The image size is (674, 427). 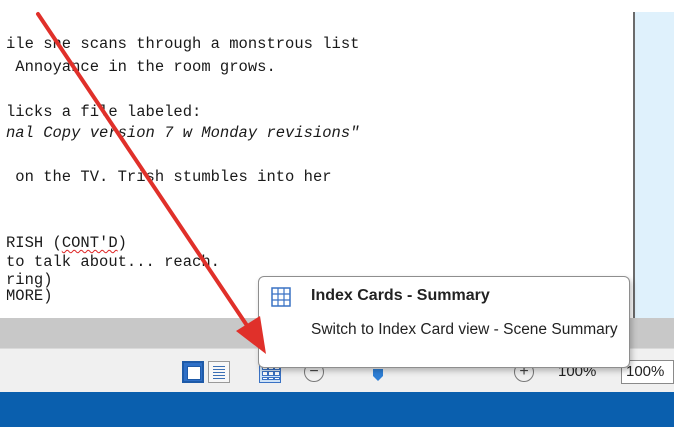 What do you see at coordinates (89, 243) in the screenshot?
I see `contd-marker: CONT'D` at bounding box center [89, 243].